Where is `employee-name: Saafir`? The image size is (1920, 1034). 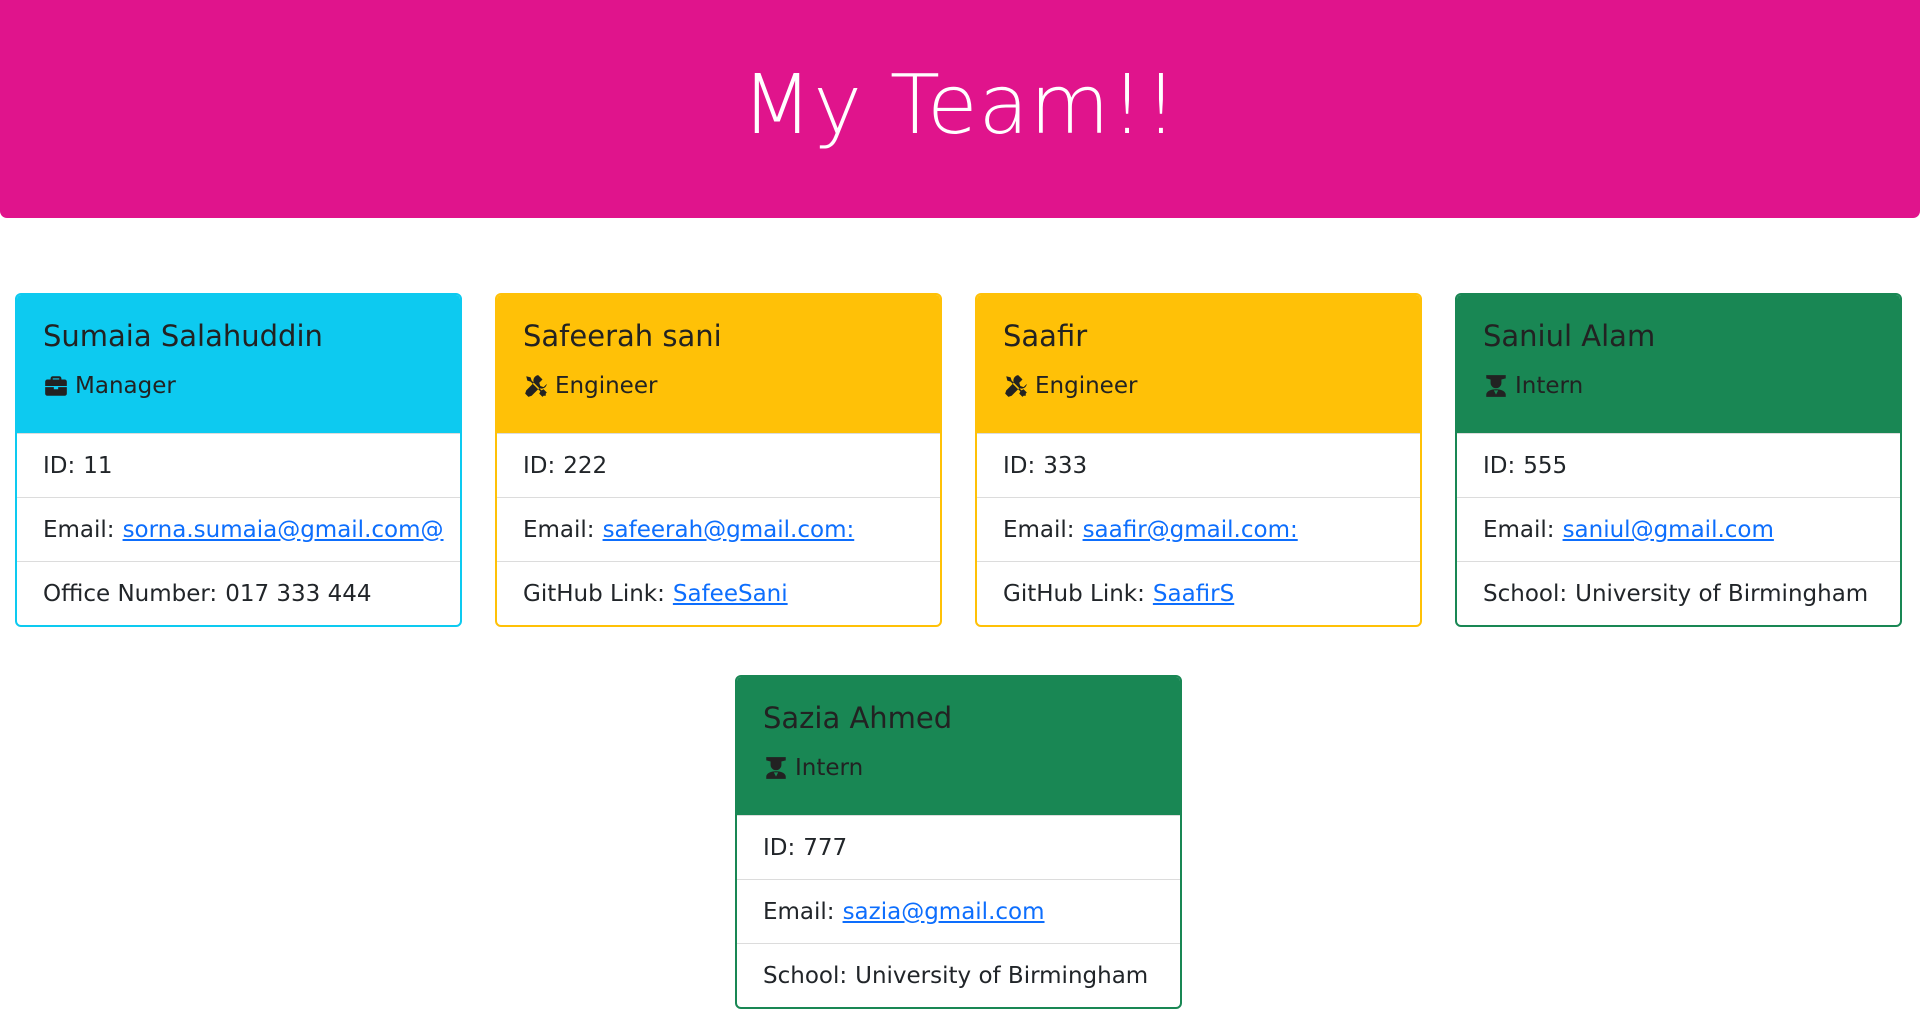
employee-name: Saafir is located at coordinates (1045, 336).